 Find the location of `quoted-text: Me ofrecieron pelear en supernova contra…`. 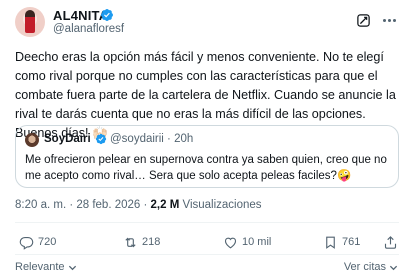

quoted-text: Me ofrecieron pelear en supernova contra… is located at coordinates (206, 168).